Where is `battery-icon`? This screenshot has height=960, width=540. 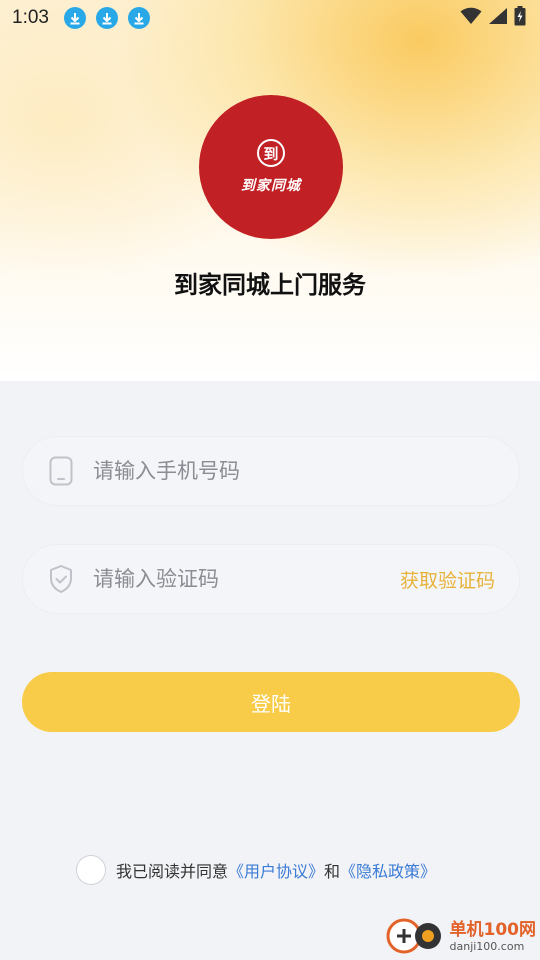 battery-icon is located at coordinates (520, 18).